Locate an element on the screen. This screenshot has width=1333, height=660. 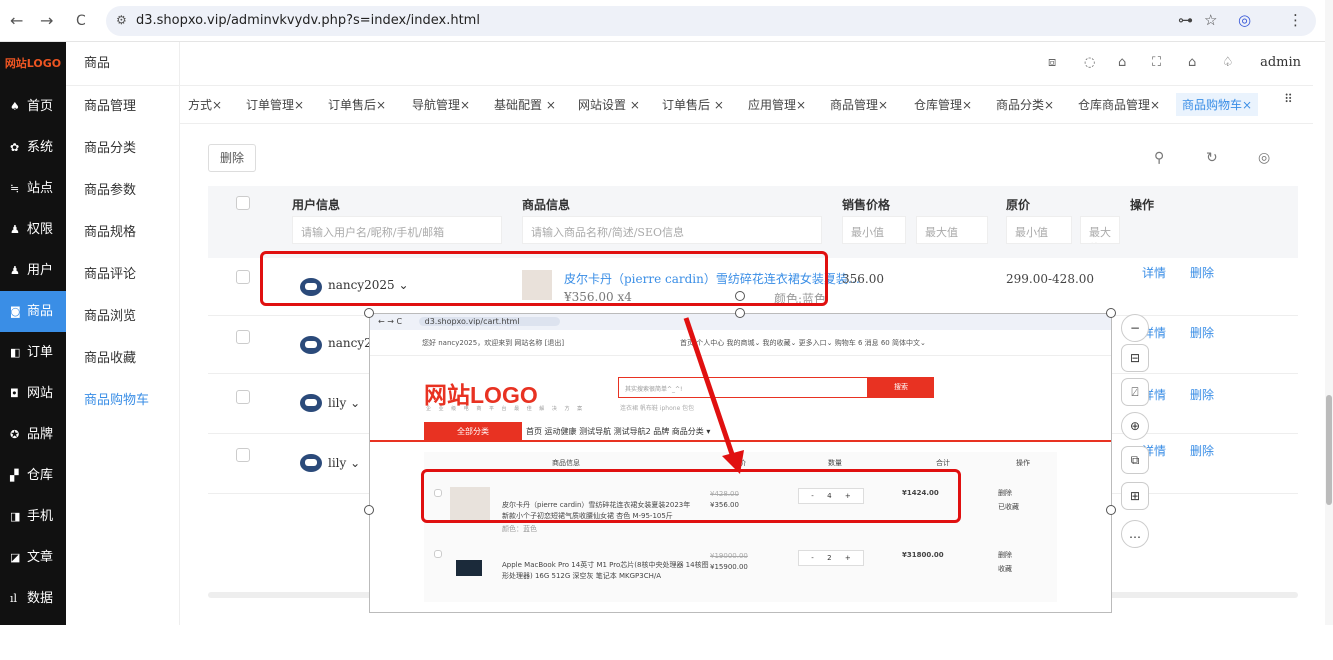
dashboard-icon: ⧈ is located at coordinates (1052, 62).